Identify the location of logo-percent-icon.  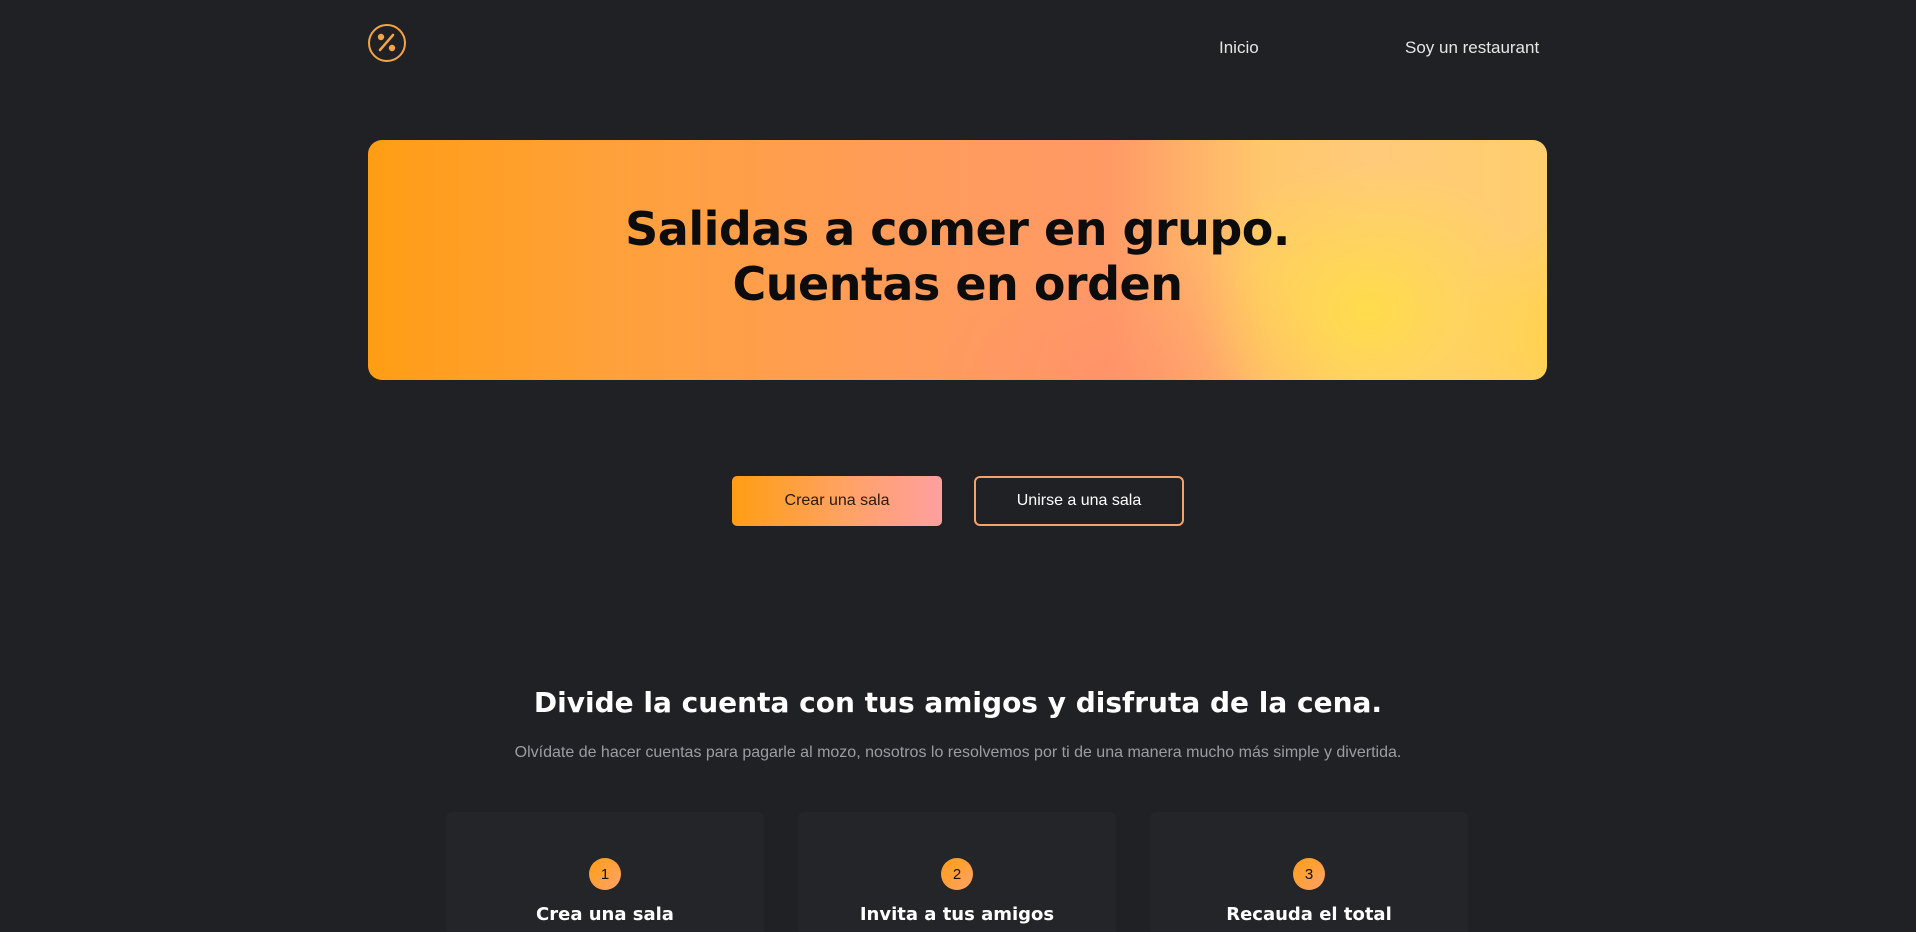
(387, 43).